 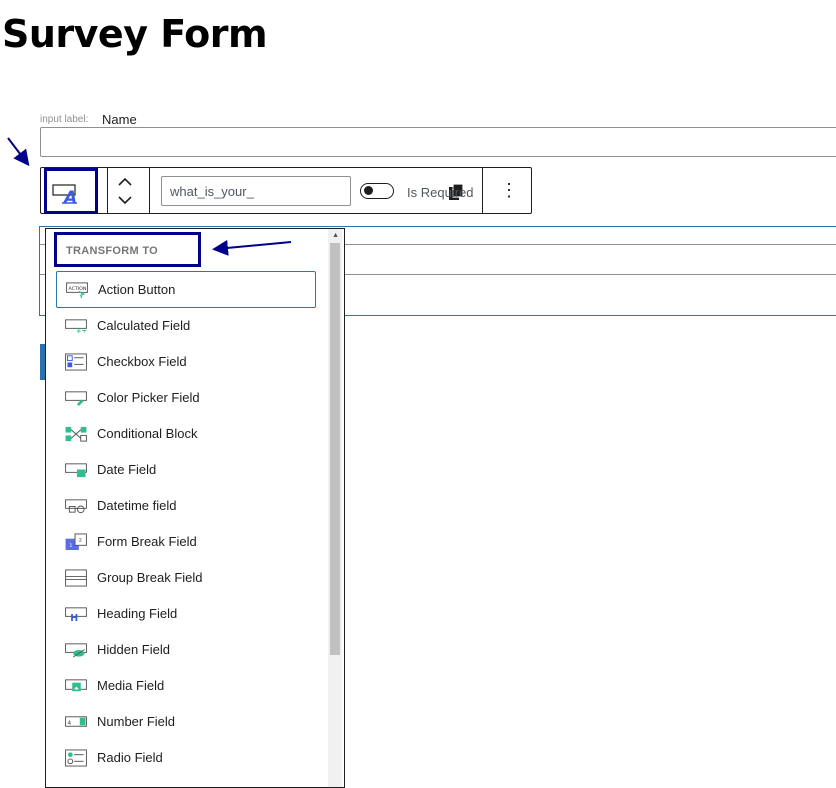 What do you see at coordinates (312, 191) in the screenshot?
I see `field-name-input: what_is_your_` at bounding box center [312, 191].